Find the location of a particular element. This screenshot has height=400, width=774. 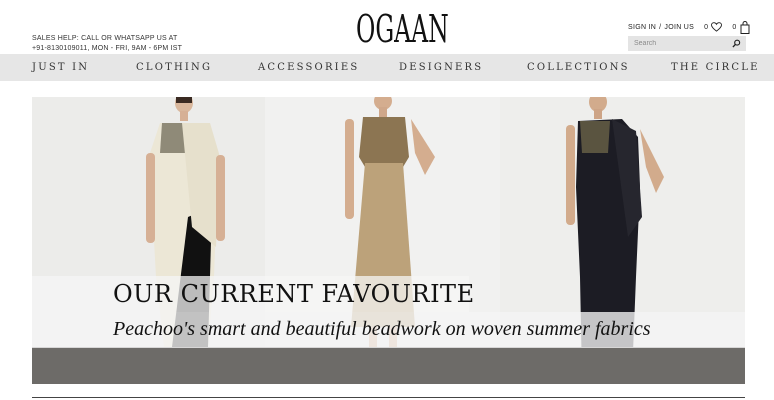

account-bar: SIGN IN / JOIN US 0 0 is located at coordinates (689, 27).